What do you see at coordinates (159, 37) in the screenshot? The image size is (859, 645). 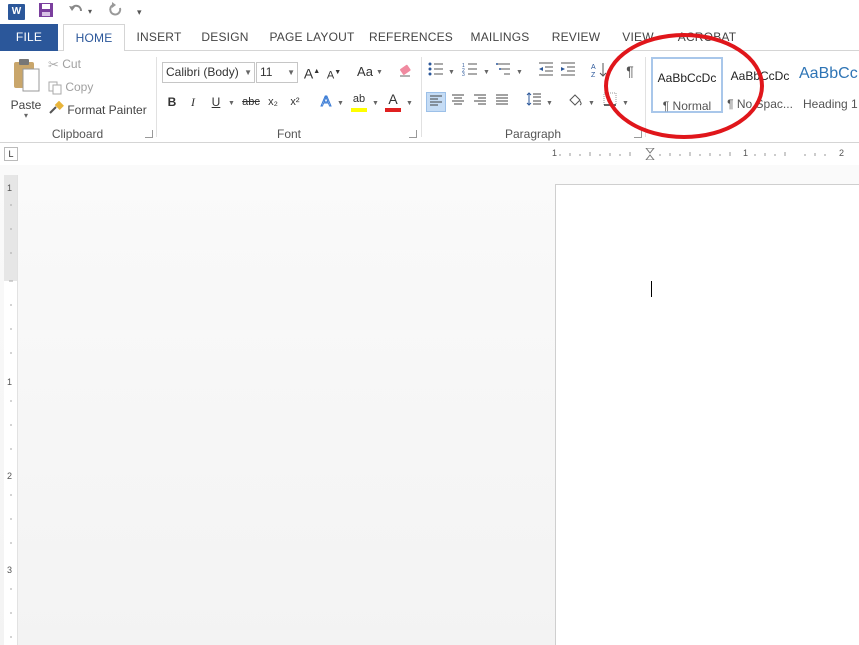 I see `tab-insert: INSERT` at bounding box center [159, 37].